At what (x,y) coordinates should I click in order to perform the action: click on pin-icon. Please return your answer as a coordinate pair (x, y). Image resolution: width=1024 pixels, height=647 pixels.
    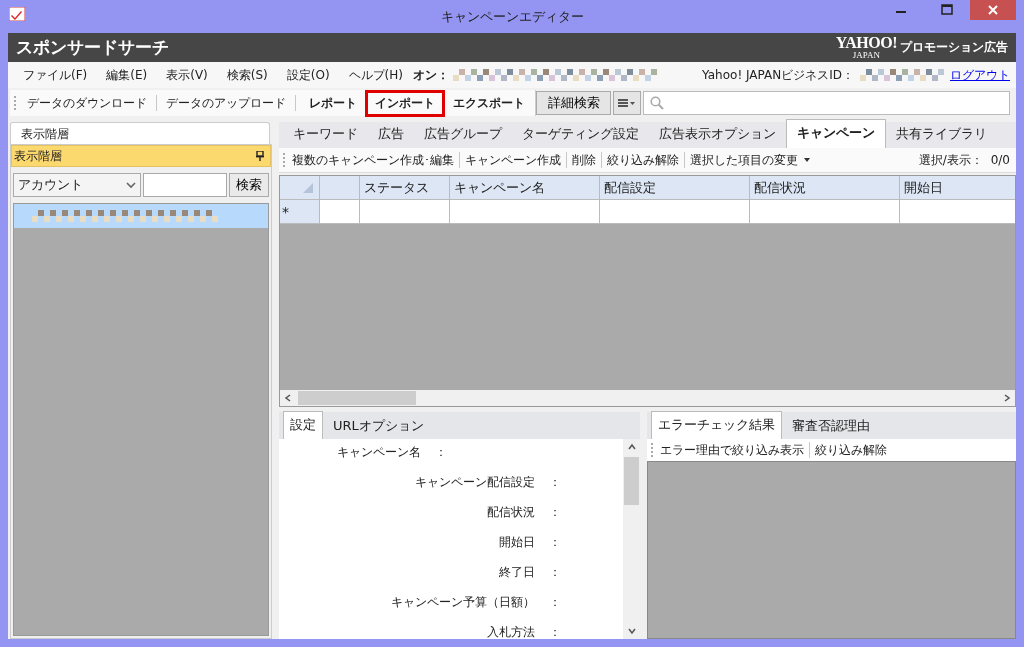
    Looking at the image, I should click on (260, 156).